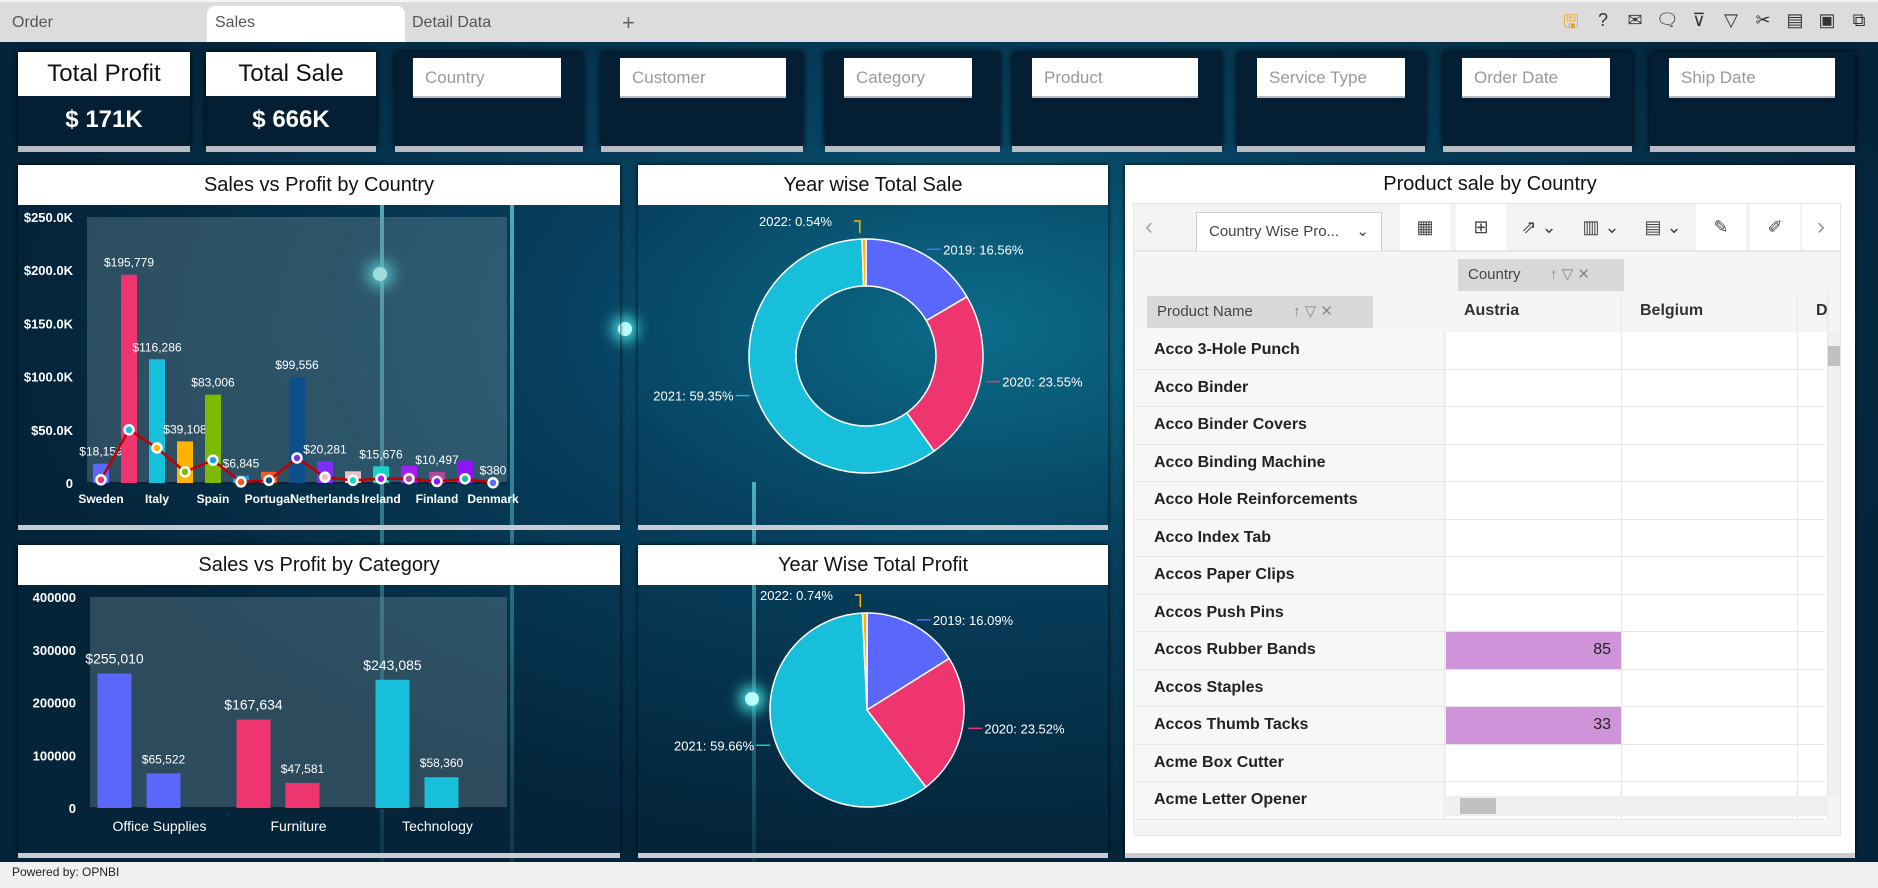 Image resolution: width=1878 pixels, height=888 pixels. Describe the element at coordinates (104, 25) in the screenshot. I see `tab-order: Order` at that location.